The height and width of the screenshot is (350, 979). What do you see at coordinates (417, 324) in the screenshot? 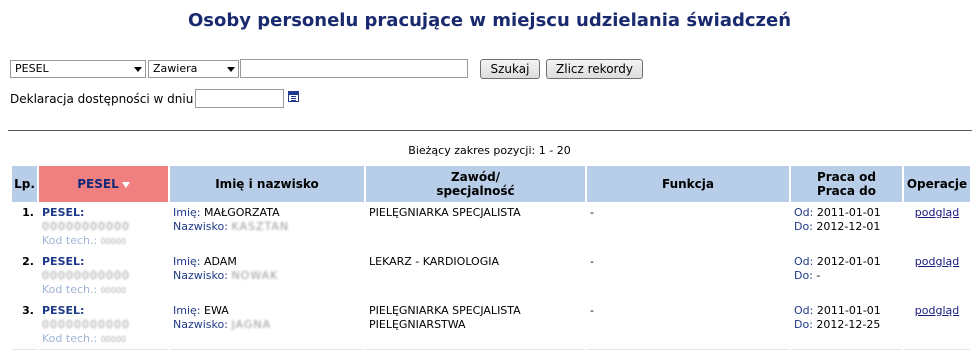
I see `occupation-line2: PIELĘGNIARSTWA` at bounding box center [417, 324].